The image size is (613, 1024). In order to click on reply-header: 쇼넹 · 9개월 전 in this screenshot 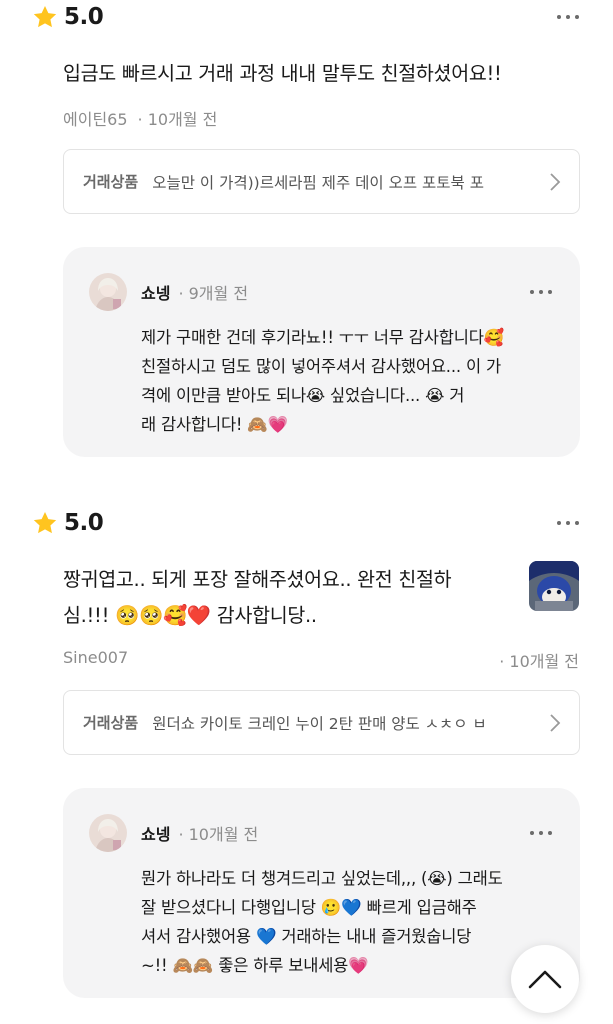, I will do `click(168, 292)`.